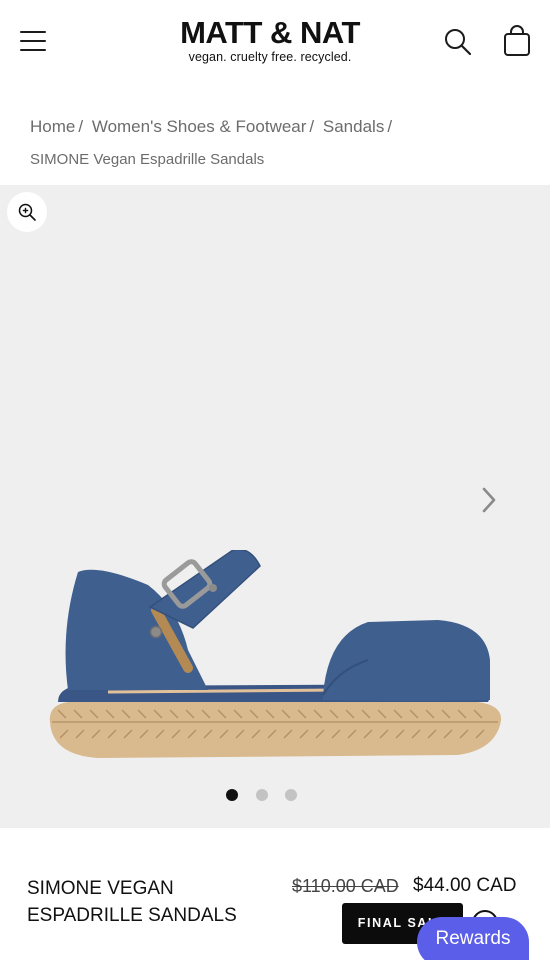 Image resolution: width=550 pixels, height=960 pixels. What do you see at coordinates (465, 885) in the screenshot?
I see `sale-price: $44.00 CAD` at bounding box center [465, 885].